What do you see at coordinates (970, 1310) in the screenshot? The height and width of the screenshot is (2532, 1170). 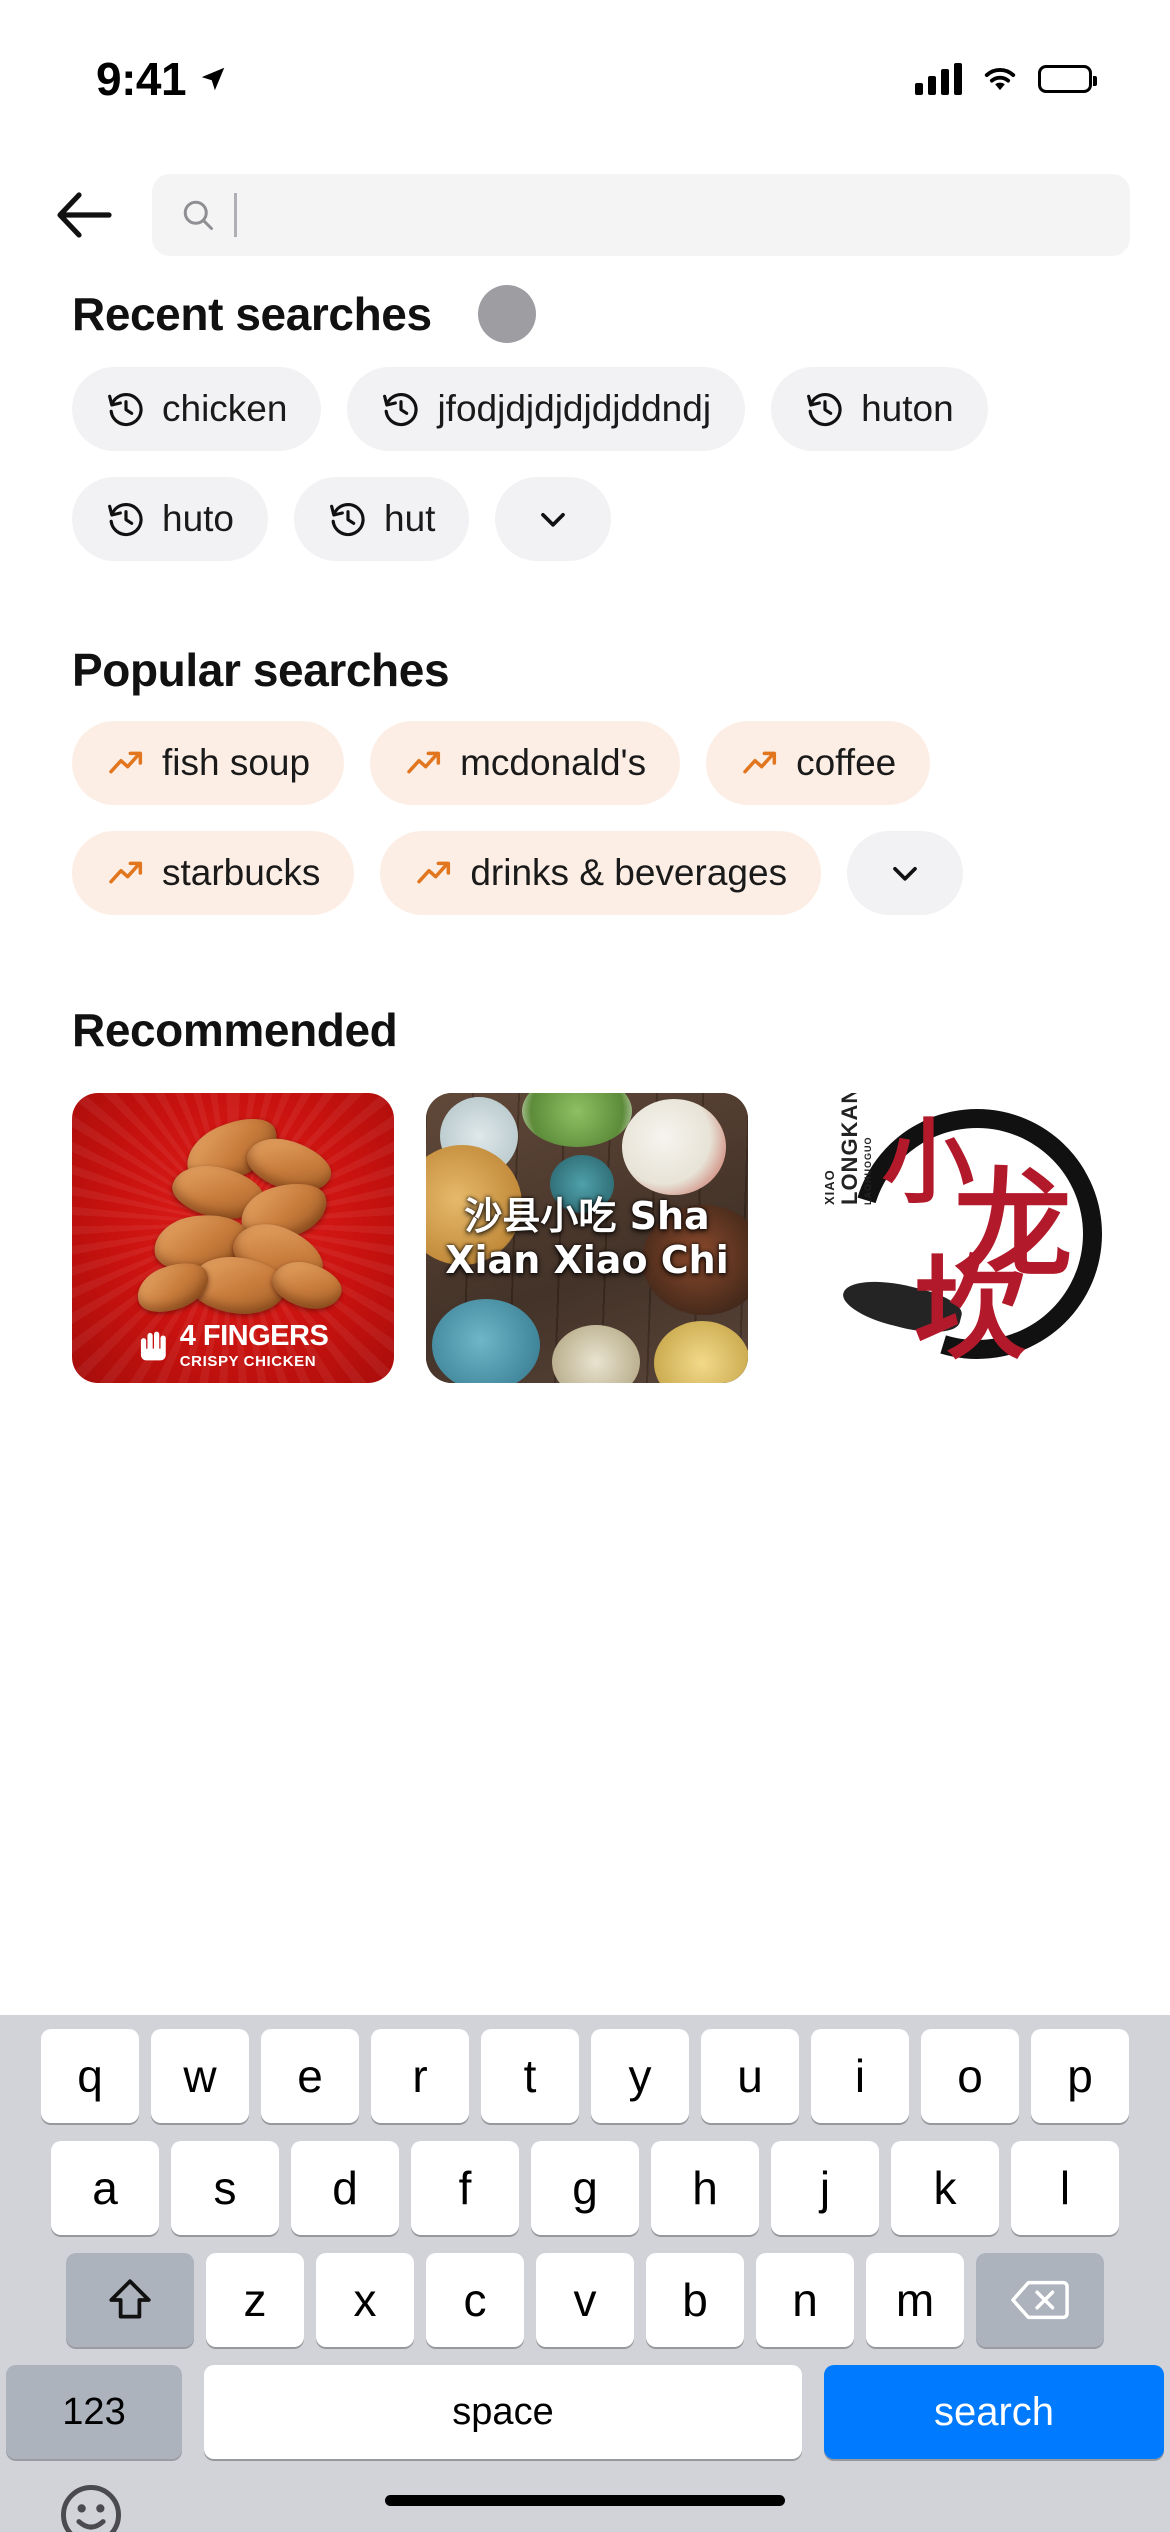 I see `logo-glyph-3: 坎` at bounding box center [970, 1310].